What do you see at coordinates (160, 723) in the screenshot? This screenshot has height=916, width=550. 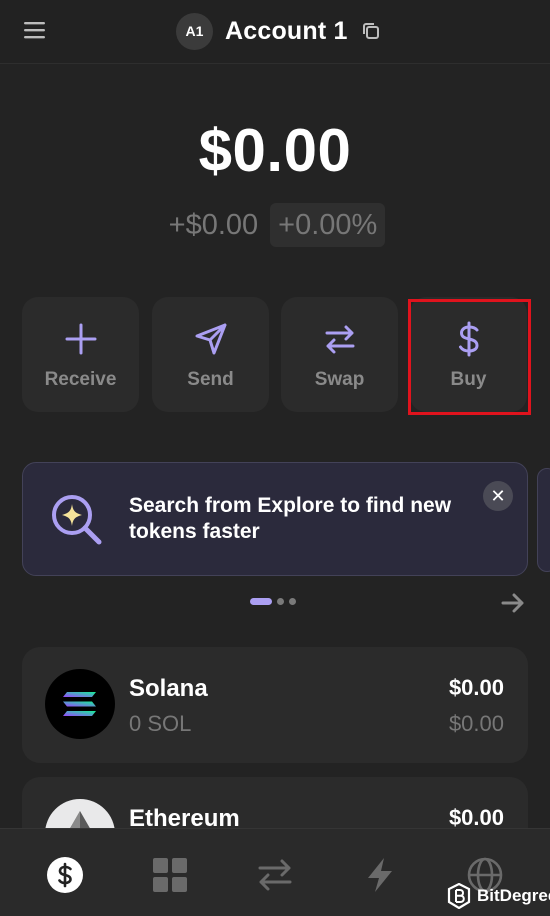 I see `token-amount: 0 SOL` at bounding box center [160, 723].